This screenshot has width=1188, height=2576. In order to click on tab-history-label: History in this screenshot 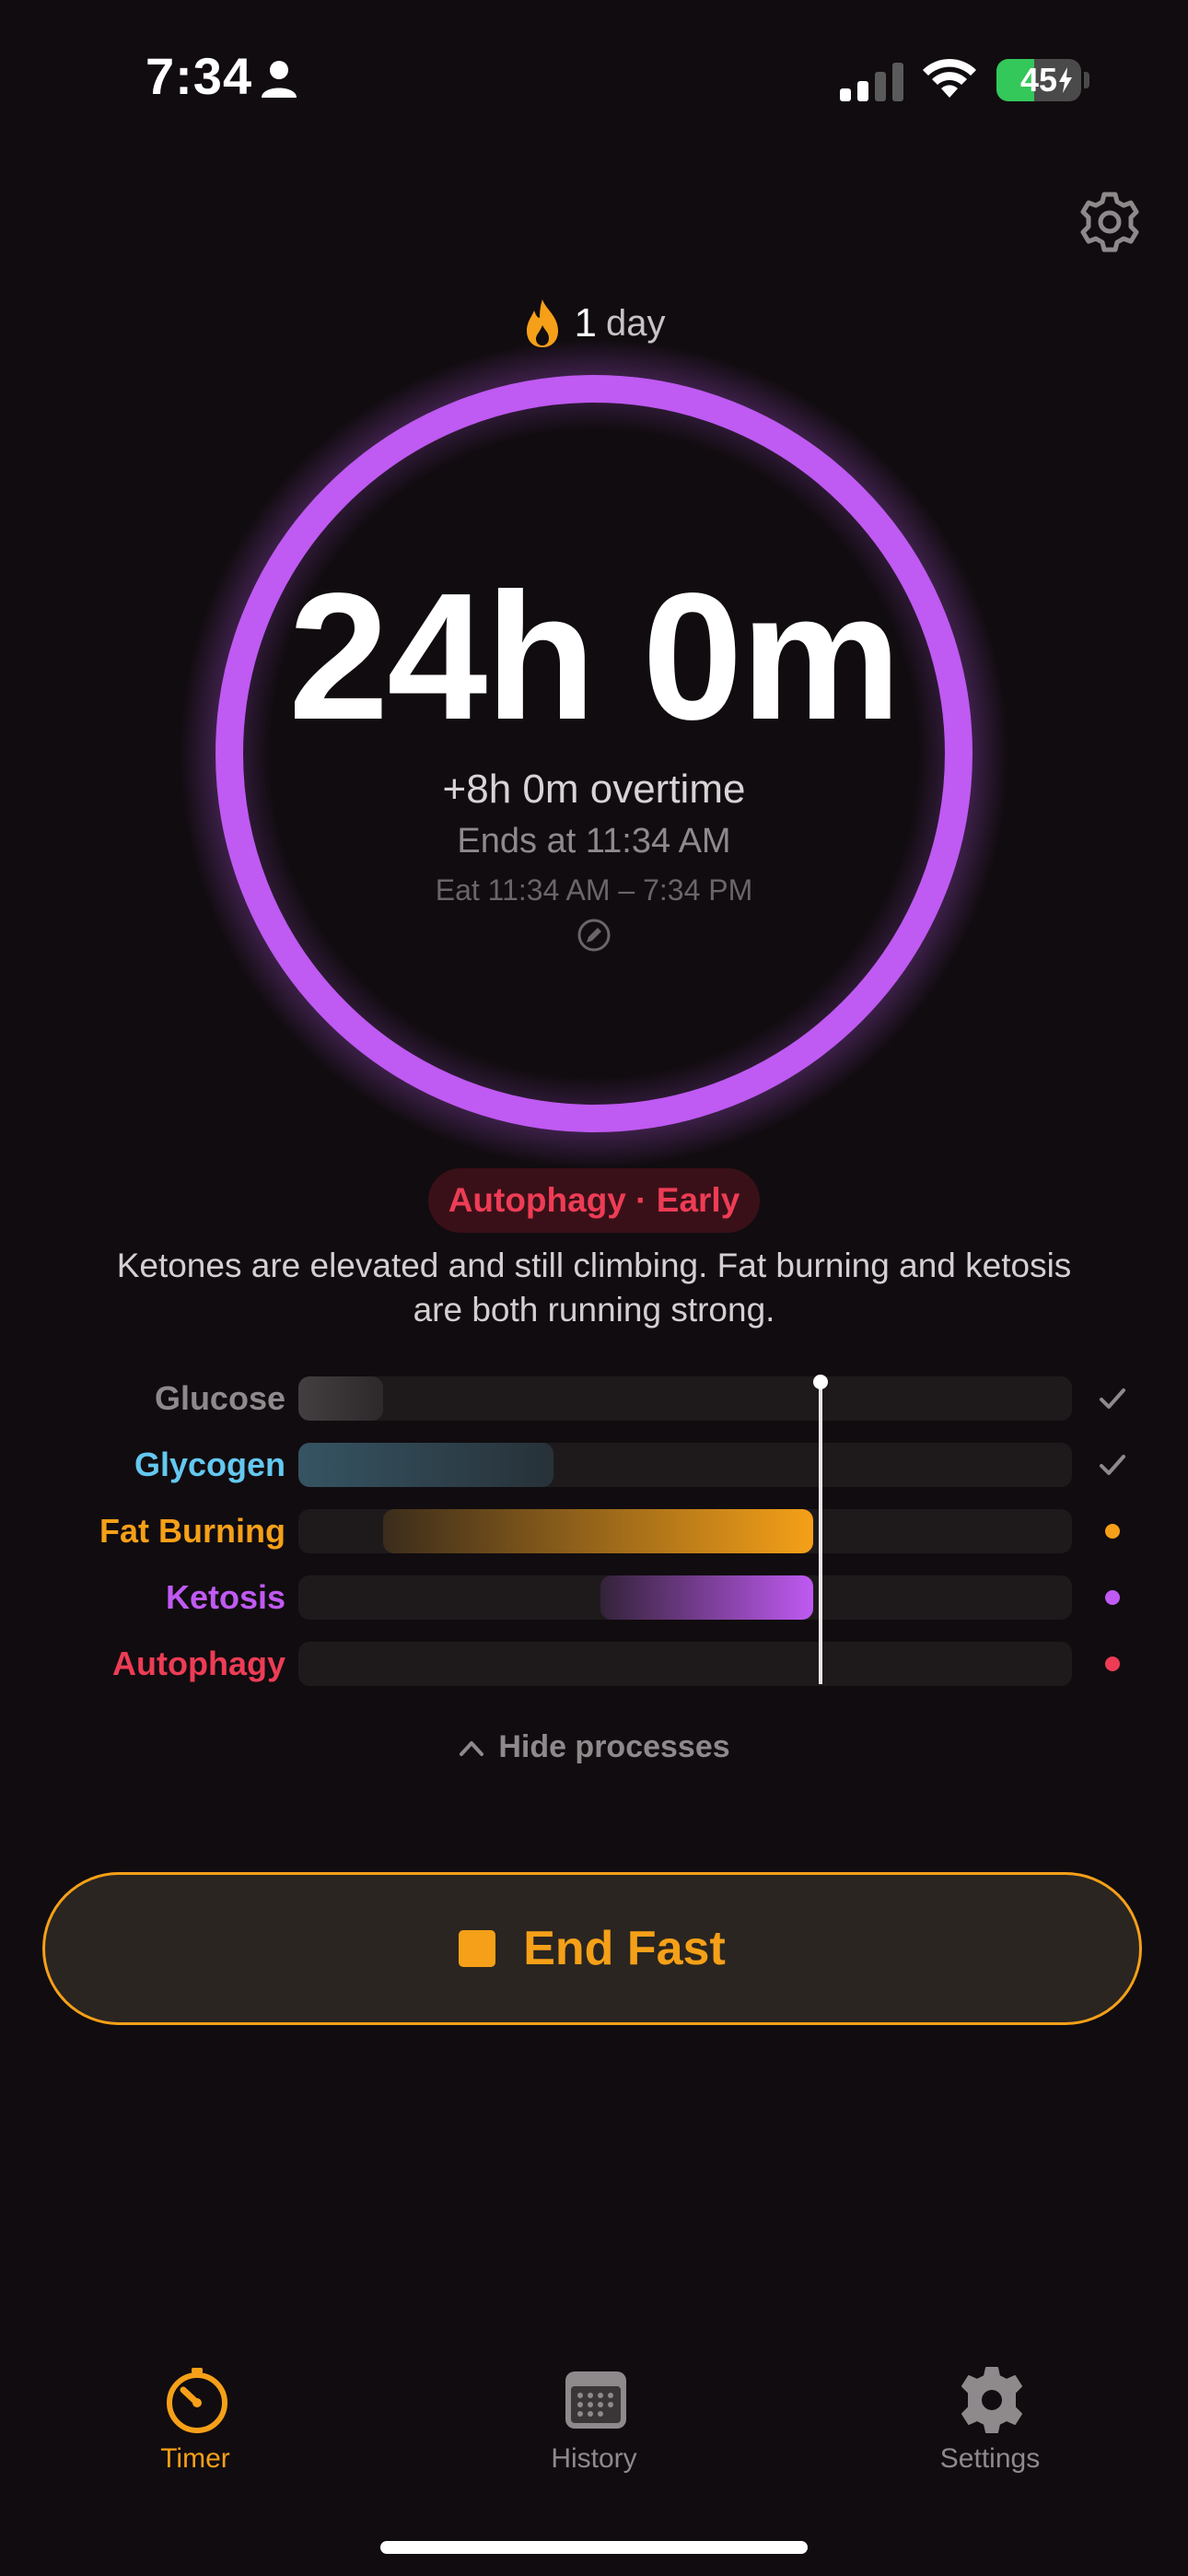, I will do `click(594, 2458)`.